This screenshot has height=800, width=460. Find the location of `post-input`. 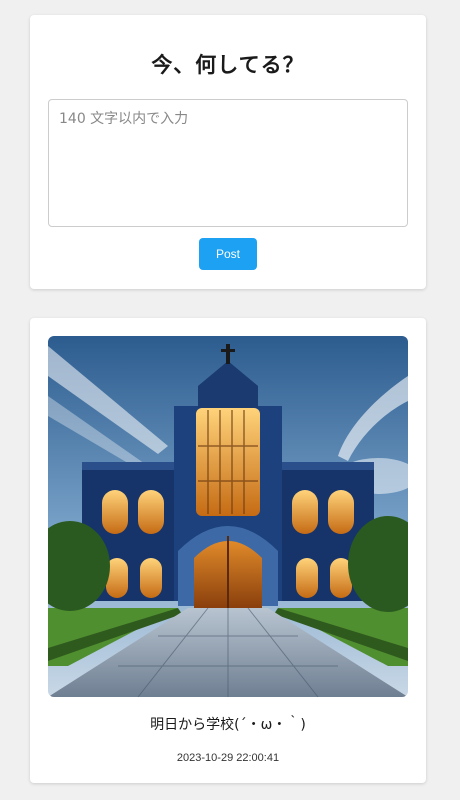

post-input is located at coordinates (228, 163).